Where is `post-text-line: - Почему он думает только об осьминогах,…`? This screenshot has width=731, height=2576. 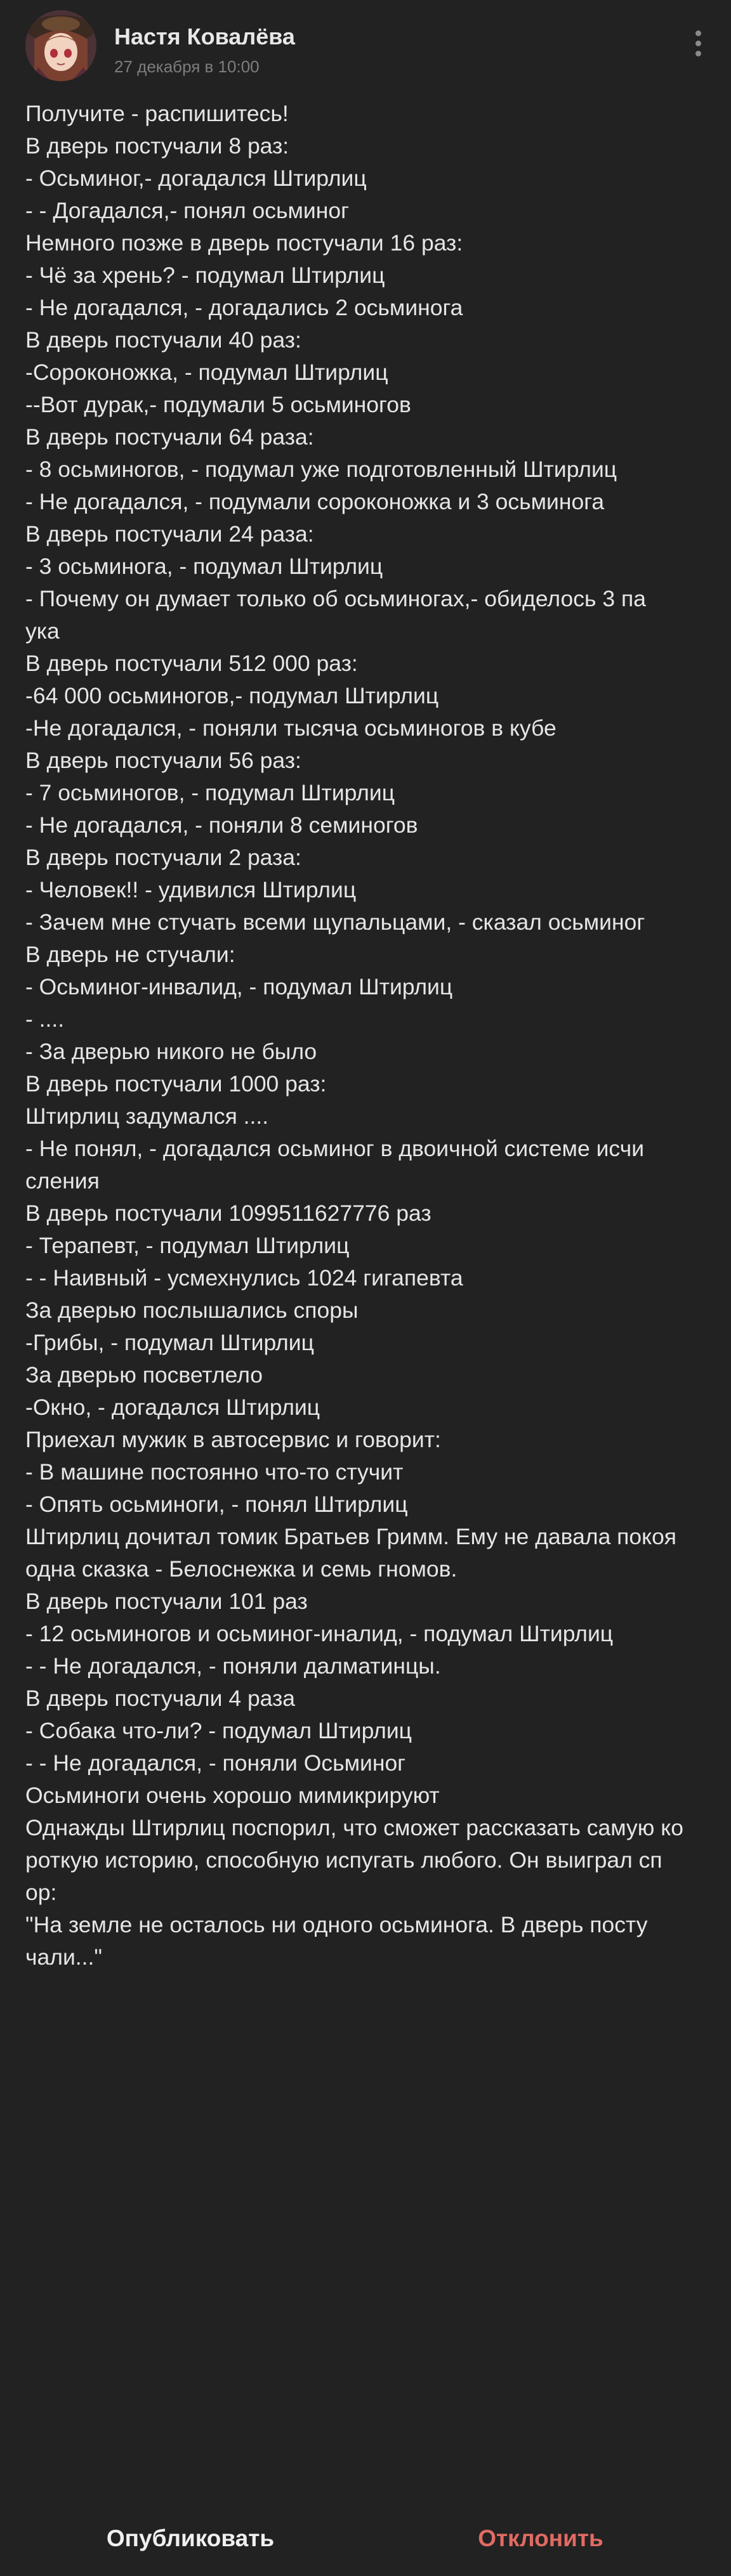
post-text-line: - Почему он думает только об осьминогах,… is located at coordinates (335, 598).